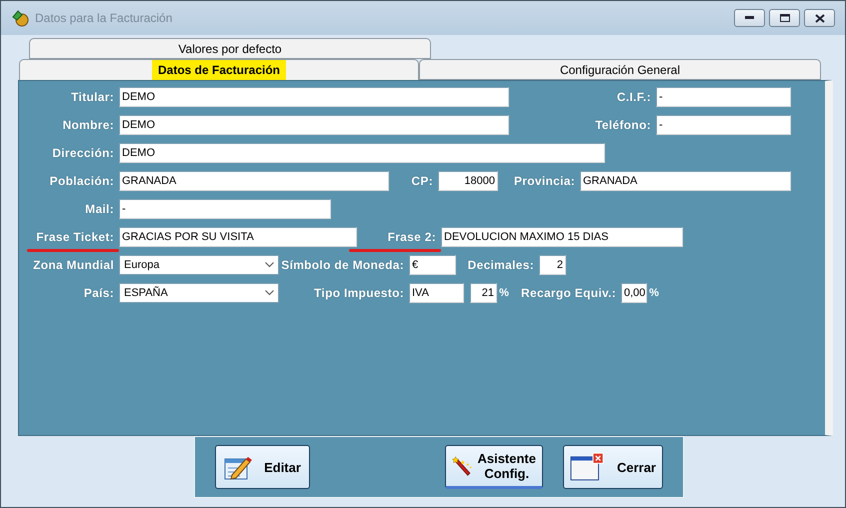 The height and width of the screenshot is (508, 846). I want to click on field-label: Población:, so click(82, 181).